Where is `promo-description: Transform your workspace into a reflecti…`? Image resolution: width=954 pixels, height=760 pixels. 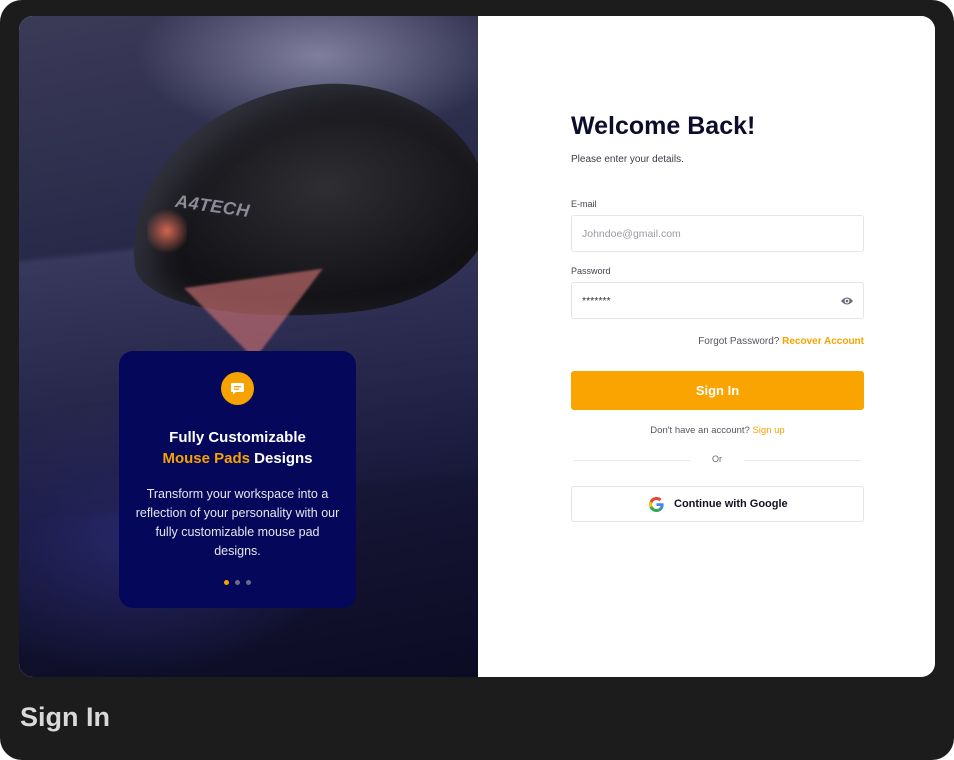 promo-description: Transform your workspace into a reflecti… is located at coordinates (237, 522).